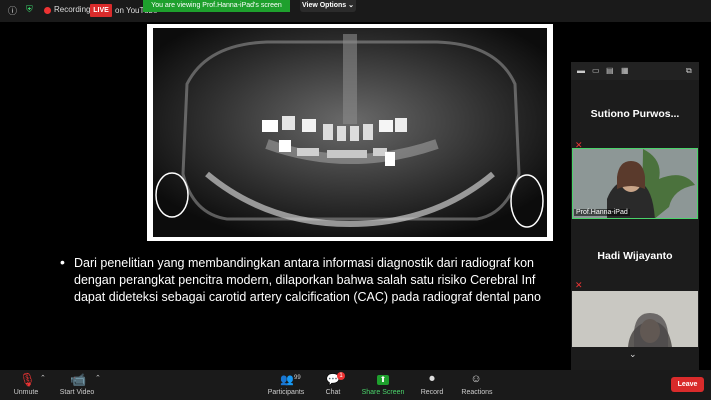 This screenshot has height=400, width=711. Describe the element at coordinates (689, 71) in the screenshot. I see `expand-icon: ⧉` at that location.